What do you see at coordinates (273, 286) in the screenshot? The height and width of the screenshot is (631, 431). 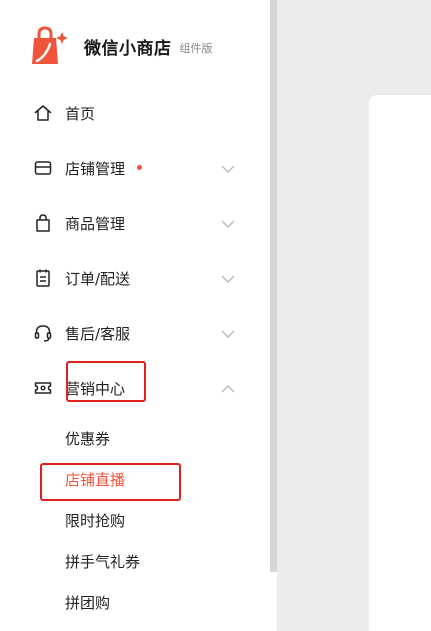 I see `sidebar-scrollbar` at bounding box center [273, 286].